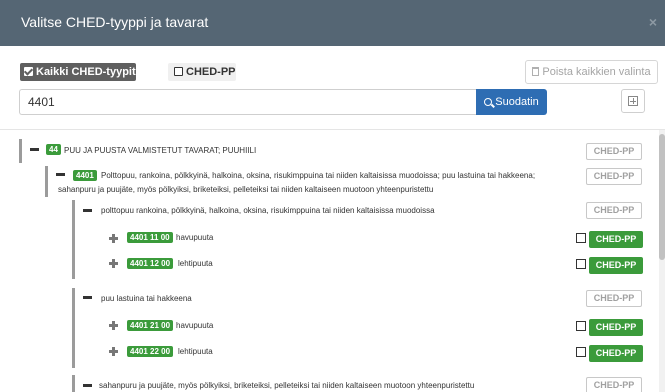 This screenshot has width=665, height=392. I want to click on divider, so click(332, 129).